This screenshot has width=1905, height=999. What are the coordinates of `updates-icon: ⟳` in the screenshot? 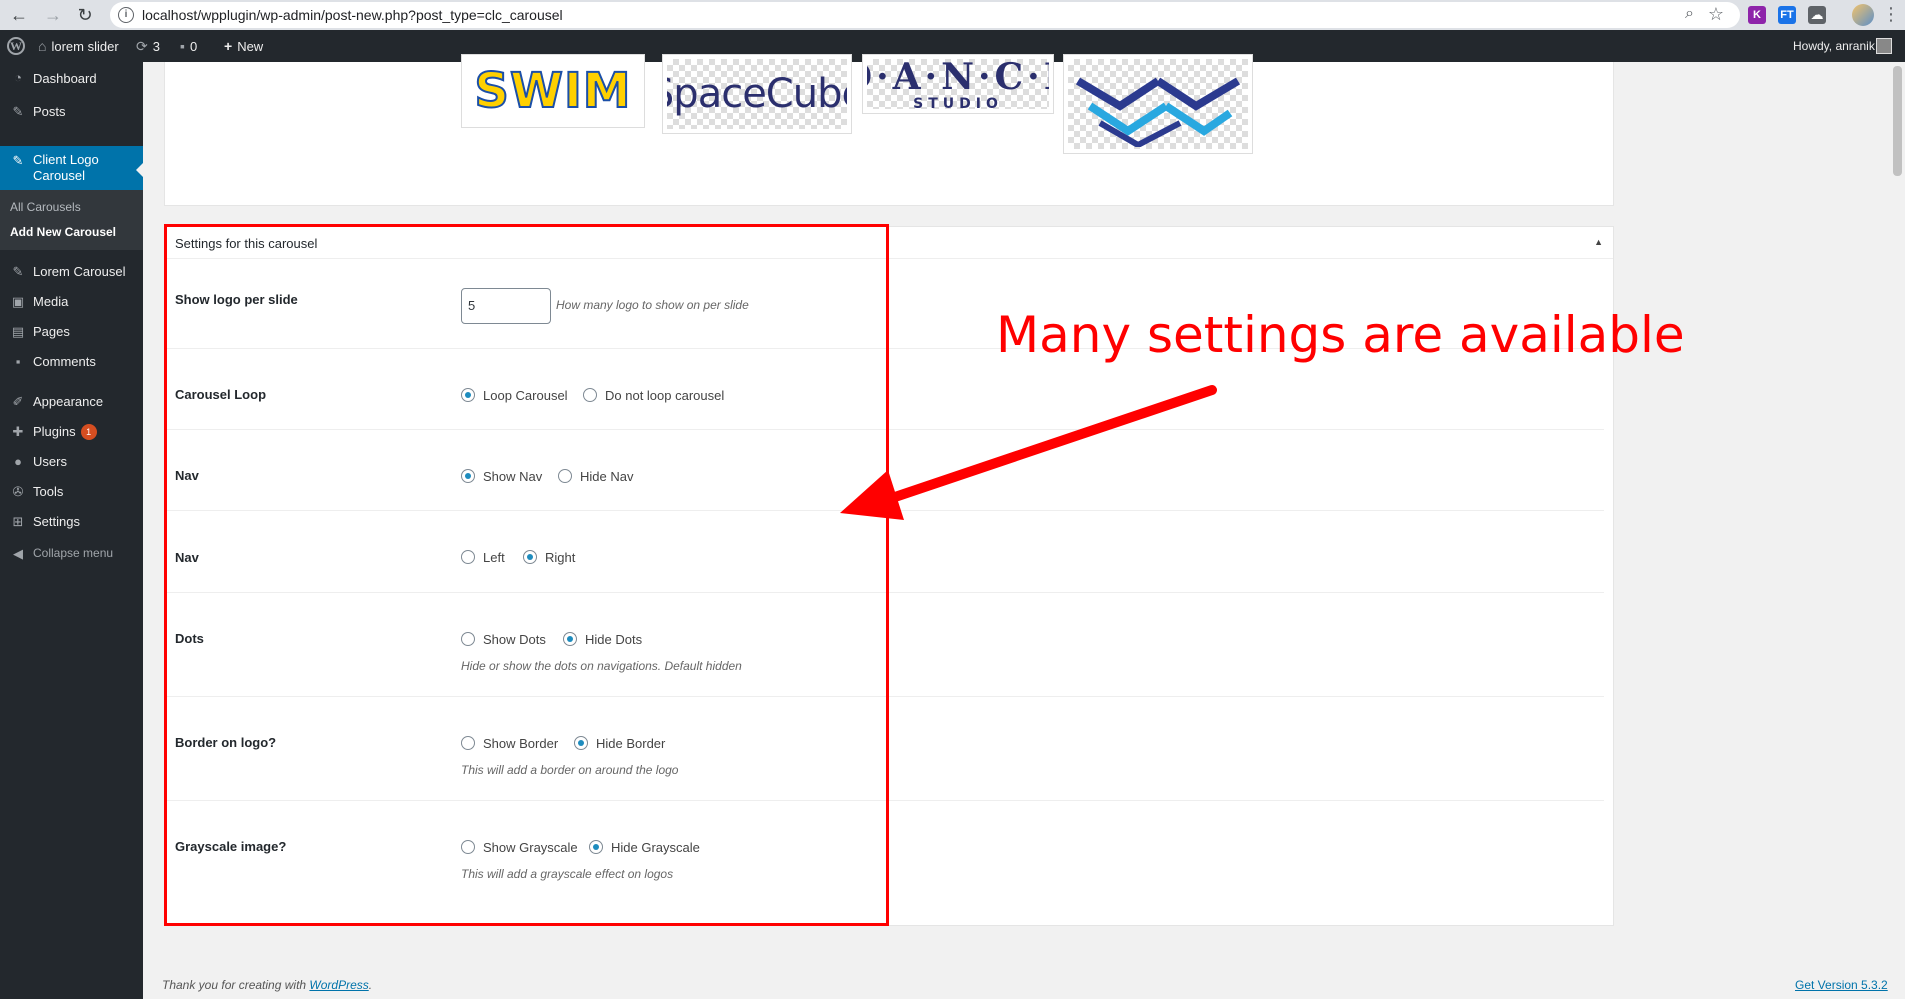 It's located at (142, 46).